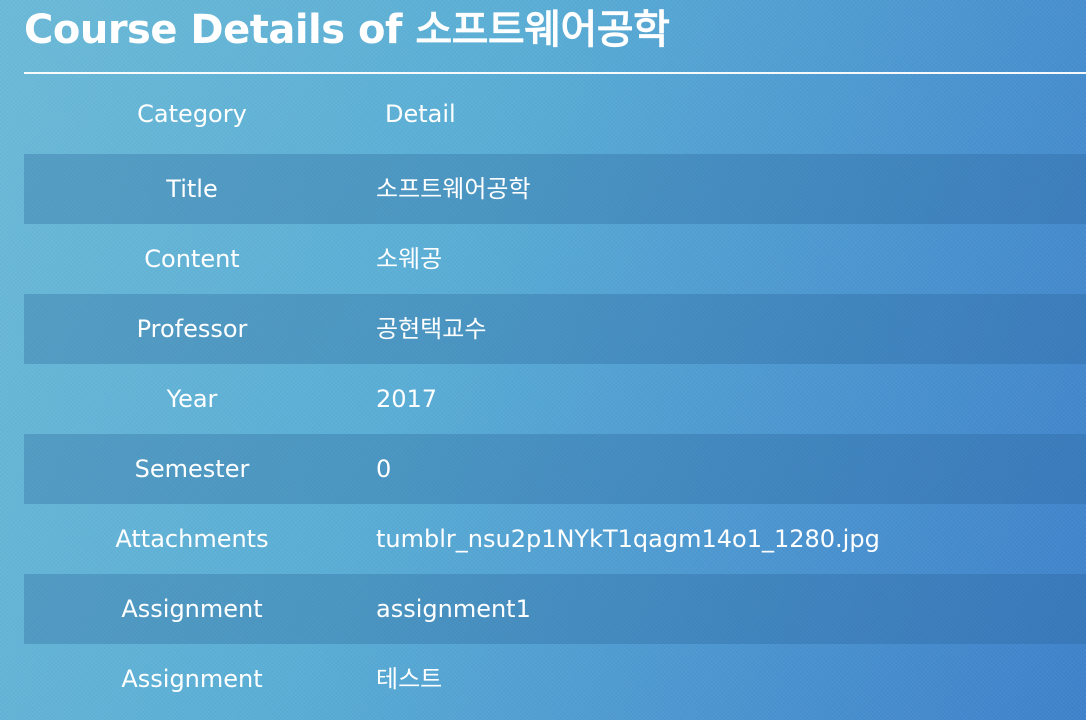  Describe the element at coordinates (555, 119) in the screenshot. I see `table-header-row: Category Detail` at that location.